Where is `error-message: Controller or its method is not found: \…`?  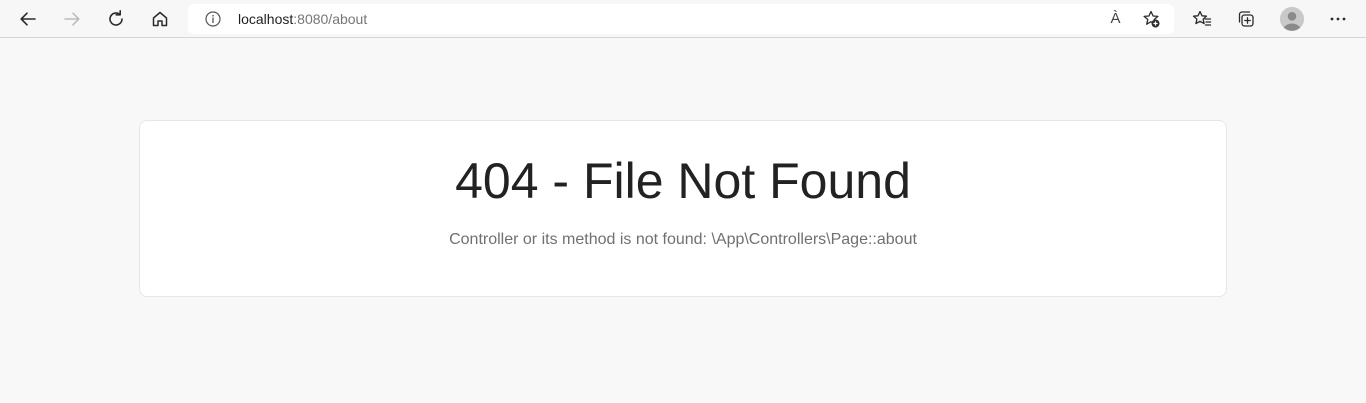
error-message: Controller or its method is not found: \… is located at coordinates (683, 239).